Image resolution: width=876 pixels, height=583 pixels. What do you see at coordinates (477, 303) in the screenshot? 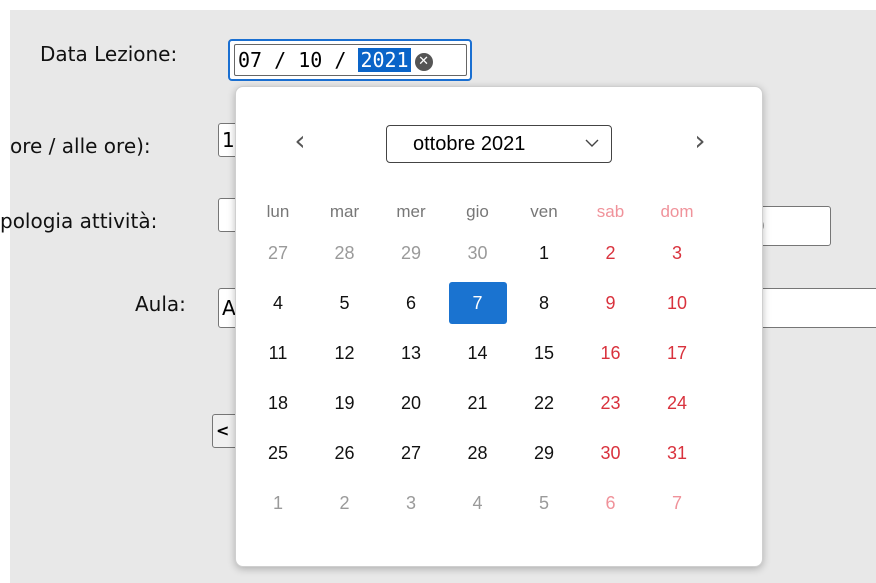
I see `calendar-day-selected: 7` at bounding box center [477, 303].